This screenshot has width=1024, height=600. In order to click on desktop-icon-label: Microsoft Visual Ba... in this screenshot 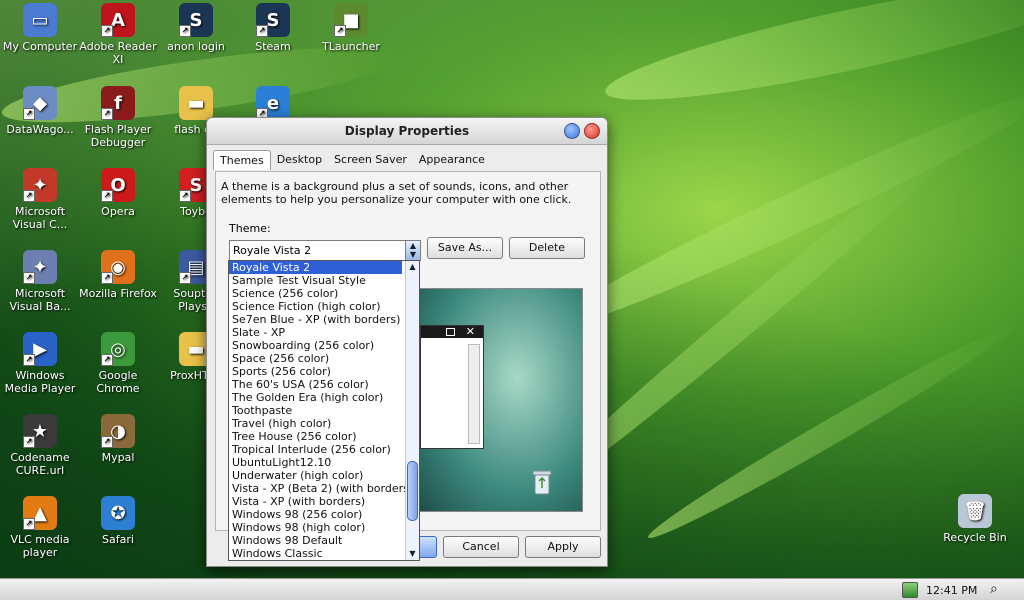, I will do `click(40, 300)`.